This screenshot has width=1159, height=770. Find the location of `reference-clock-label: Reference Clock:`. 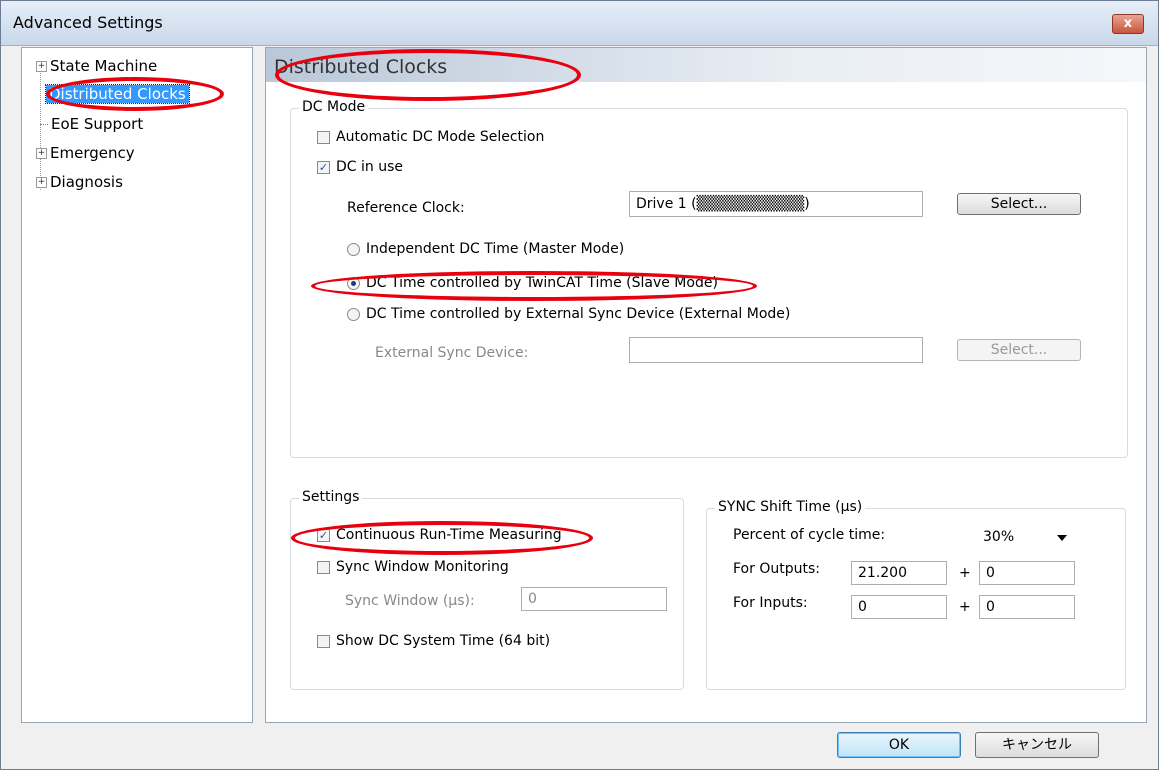

reference-clock-label: Reference Clock: is located at coordinates (406, 208).